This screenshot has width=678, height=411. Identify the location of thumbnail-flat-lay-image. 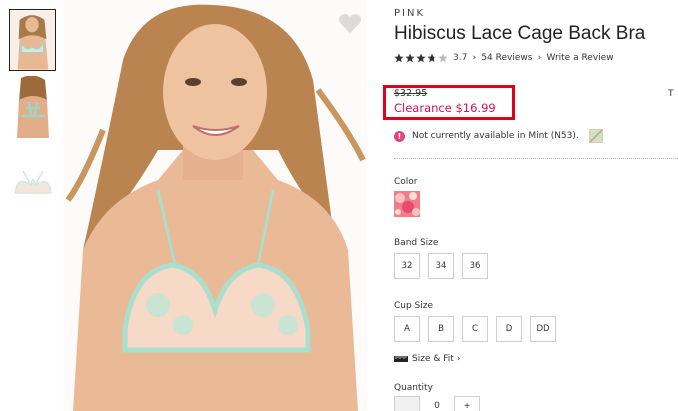
(32, 178).